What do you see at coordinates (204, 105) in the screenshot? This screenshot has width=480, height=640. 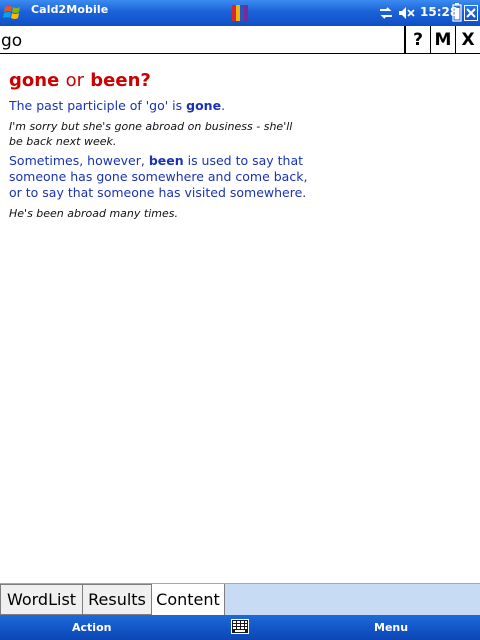 I see `def1-bold: gone` at bounding box center [204, 105].